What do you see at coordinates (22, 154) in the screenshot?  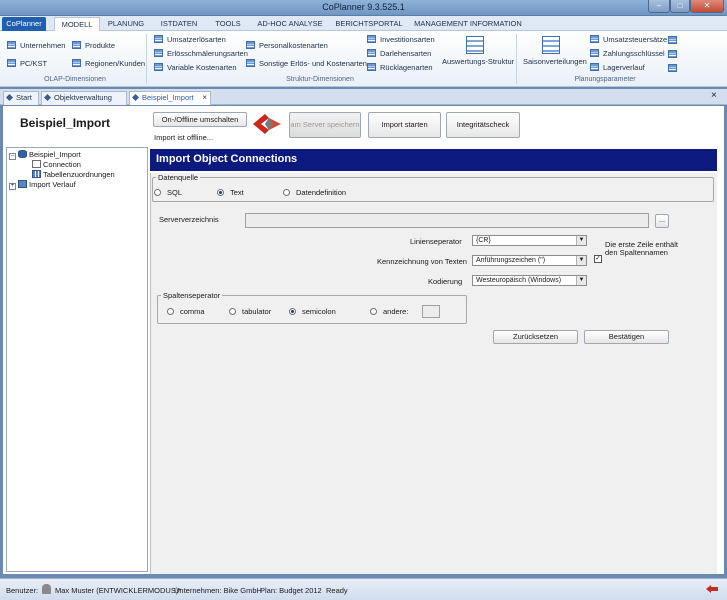 I see `database-icon` at bounding box center [22, 154].